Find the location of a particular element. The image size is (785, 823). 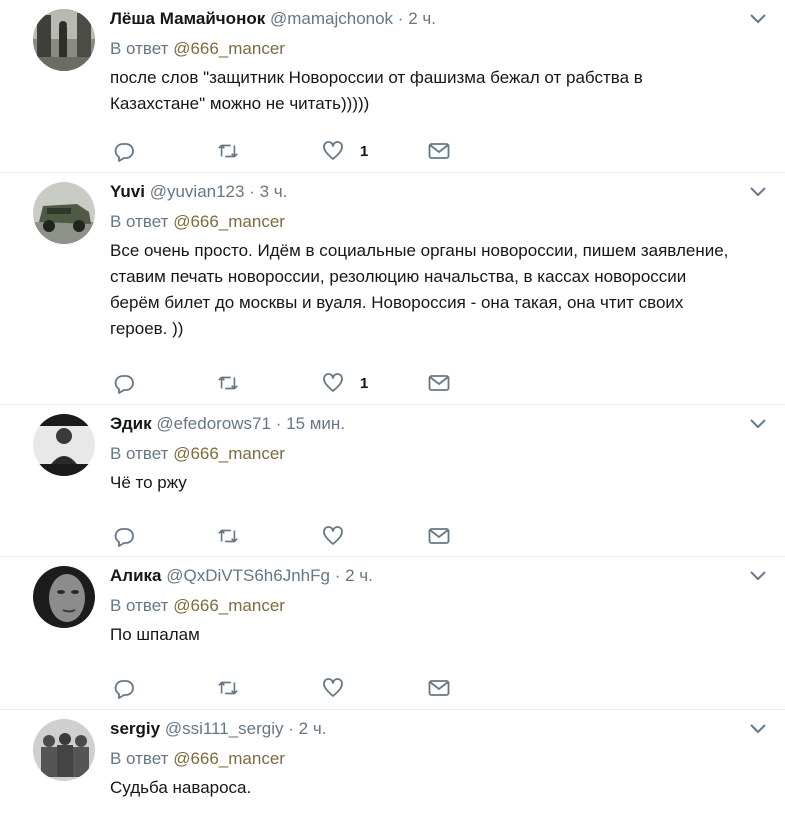

timestamp: 15 мин. is located at coordinates (315, 423).